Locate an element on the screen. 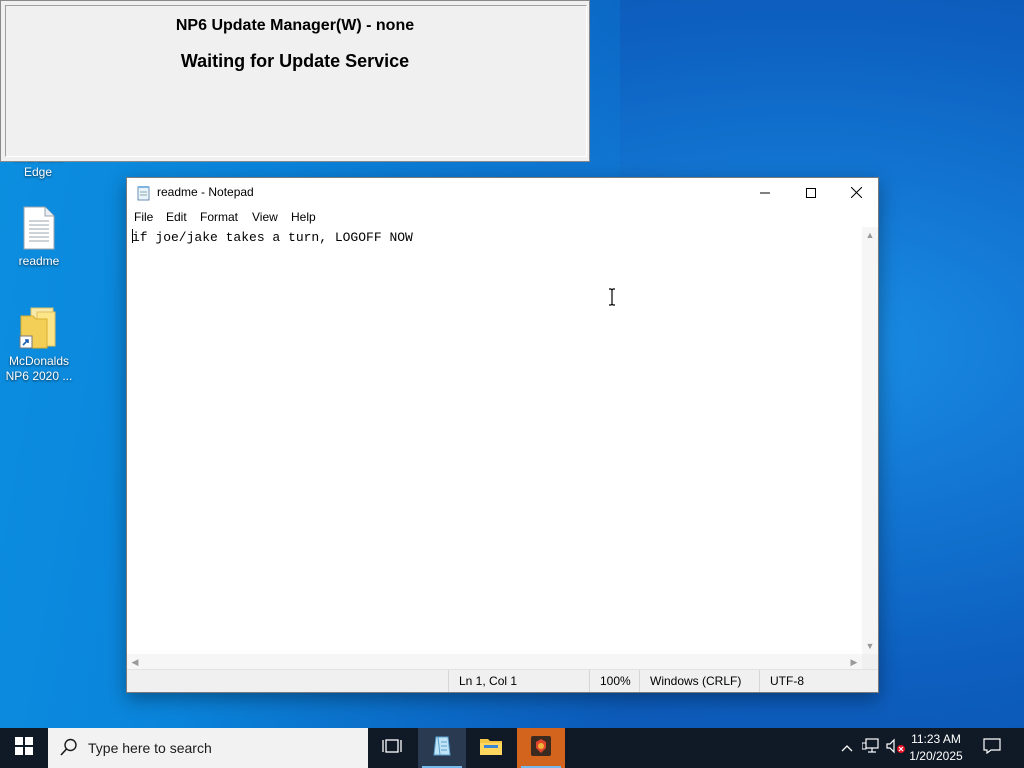  status-zoom: 100% is located at coordinates (614, 681).